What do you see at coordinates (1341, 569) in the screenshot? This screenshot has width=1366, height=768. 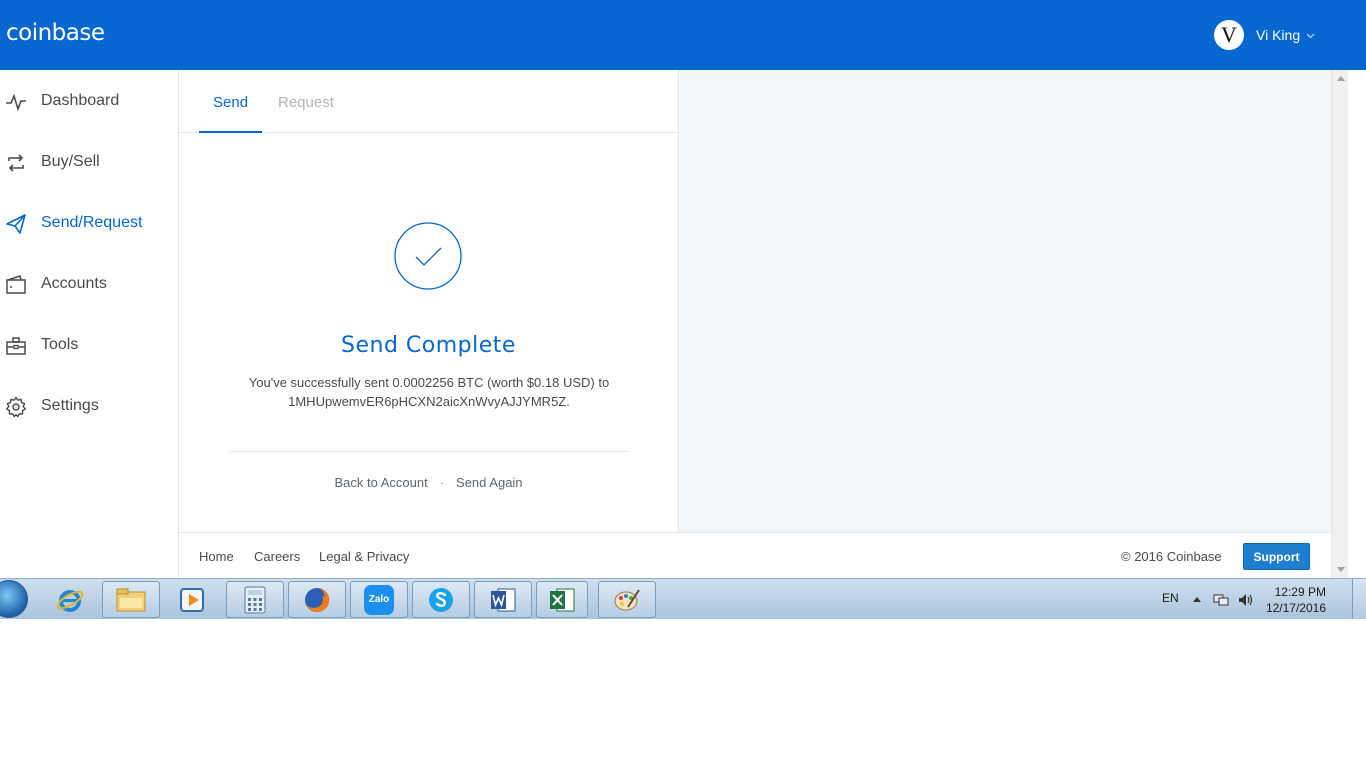 I see `scroll-down-arrow-icon` at bounding box center [1341, 569].